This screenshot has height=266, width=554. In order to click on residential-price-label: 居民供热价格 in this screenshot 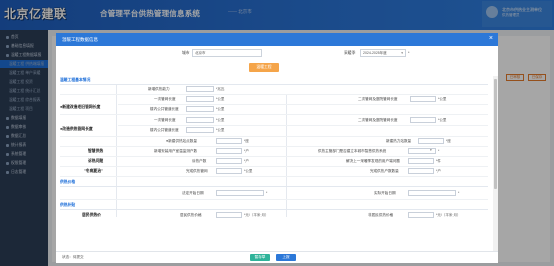, I will do `click(191, 215)`.